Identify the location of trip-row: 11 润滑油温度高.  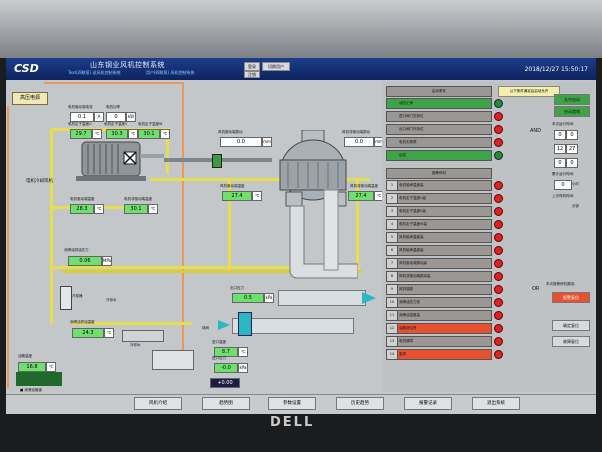
(439, 315).